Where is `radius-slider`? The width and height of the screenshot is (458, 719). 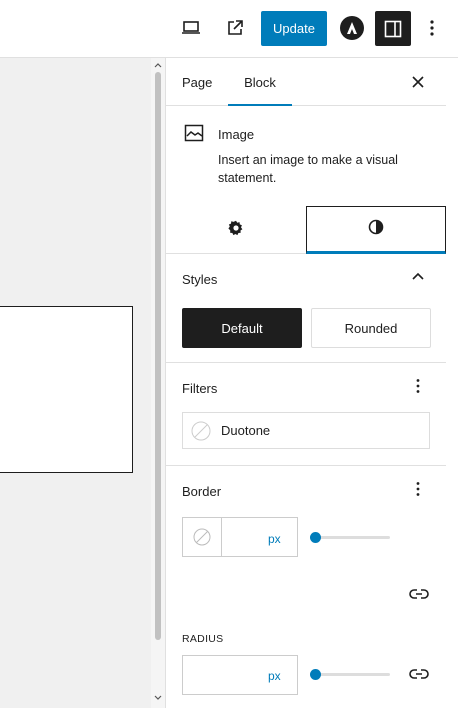 radius-slider is located at coordinates (352, 674).